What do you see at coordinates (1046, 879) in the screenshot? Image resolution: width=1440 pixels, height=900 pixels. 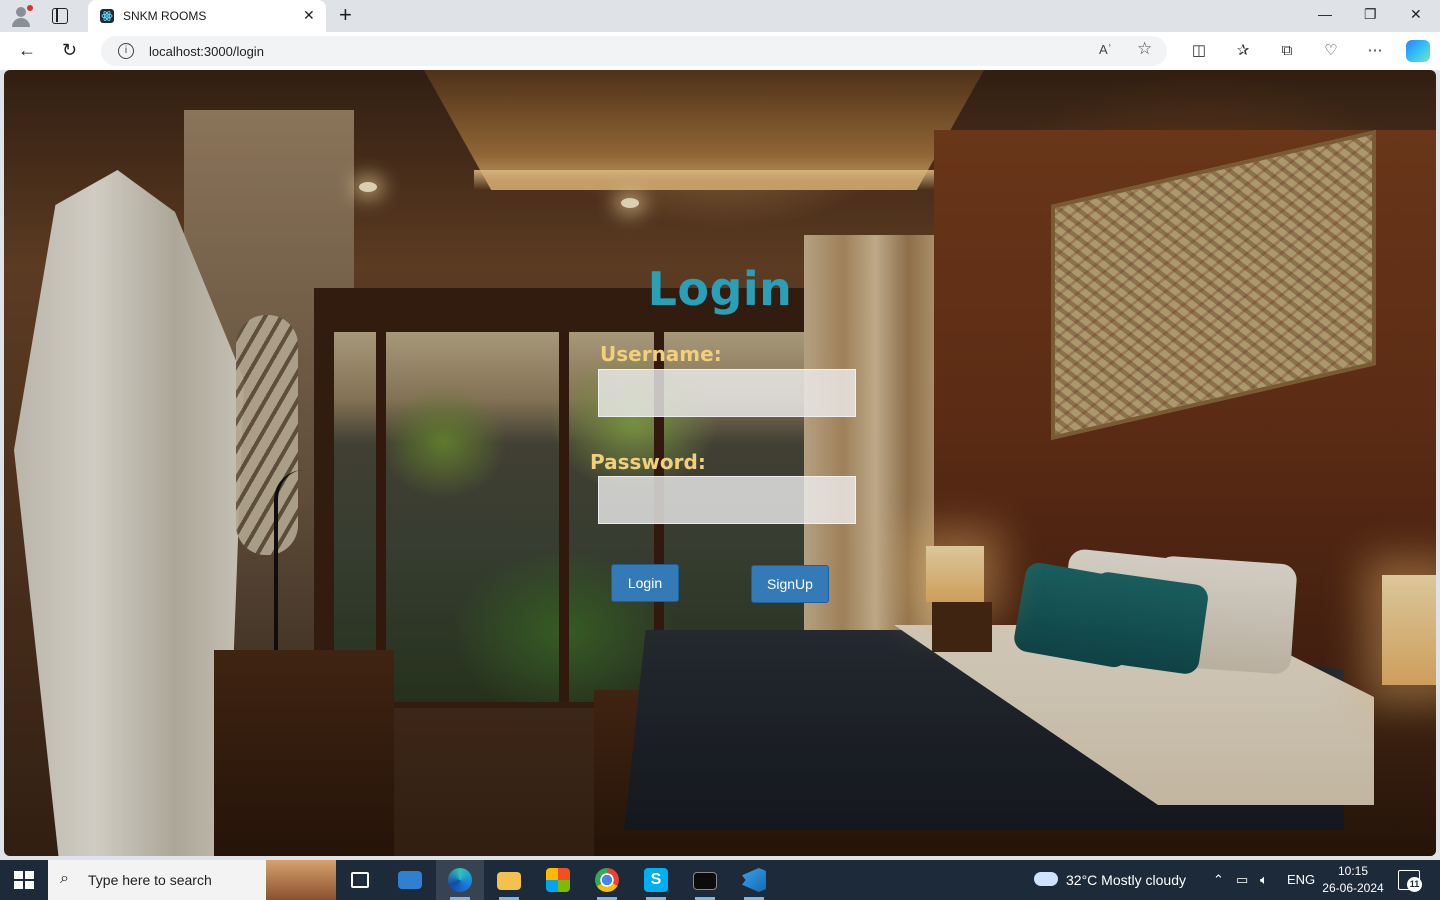 I see `cloud-weather-icon` at bounding box center [1046, 879].